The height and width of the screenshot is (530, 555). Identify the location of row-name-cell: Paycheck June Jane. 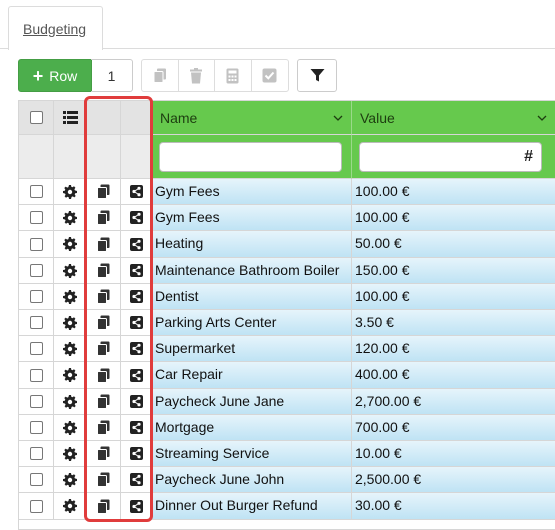
(252, 402).